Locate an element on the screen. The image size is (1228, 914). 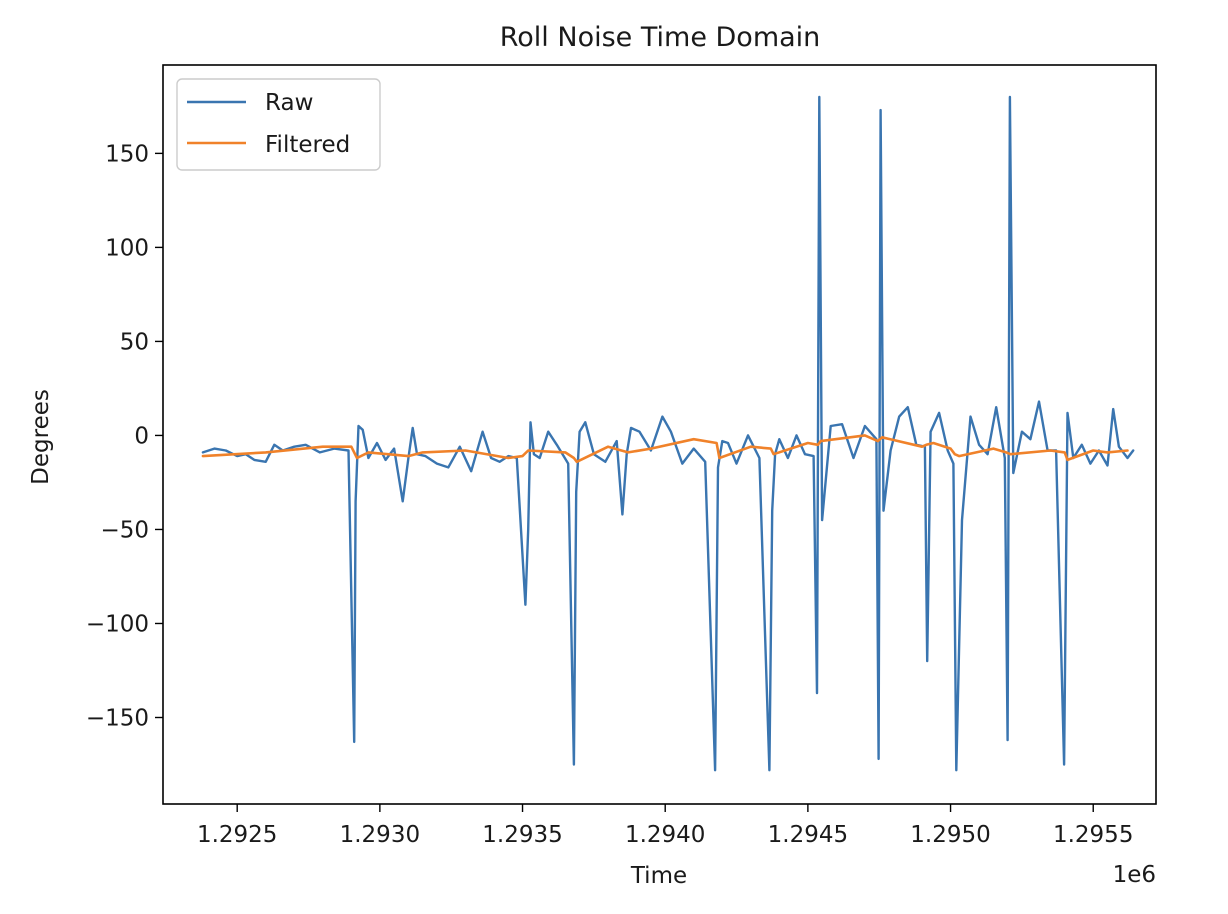
x-tick-label: 1.2950 is located at coordinates (950, 835).